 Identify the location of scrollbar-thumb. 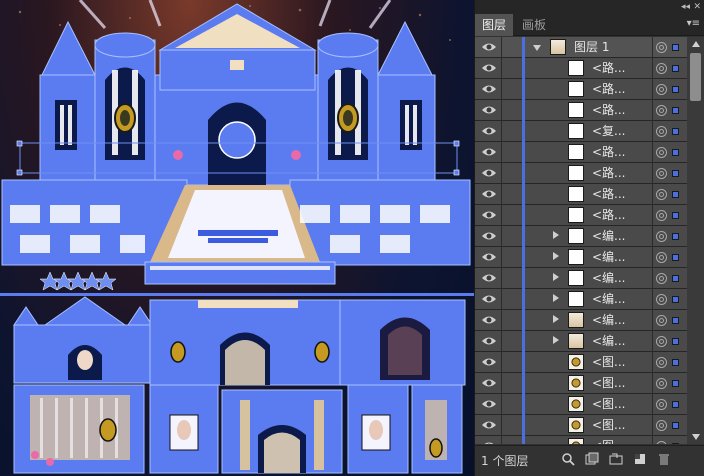
(695, 77).